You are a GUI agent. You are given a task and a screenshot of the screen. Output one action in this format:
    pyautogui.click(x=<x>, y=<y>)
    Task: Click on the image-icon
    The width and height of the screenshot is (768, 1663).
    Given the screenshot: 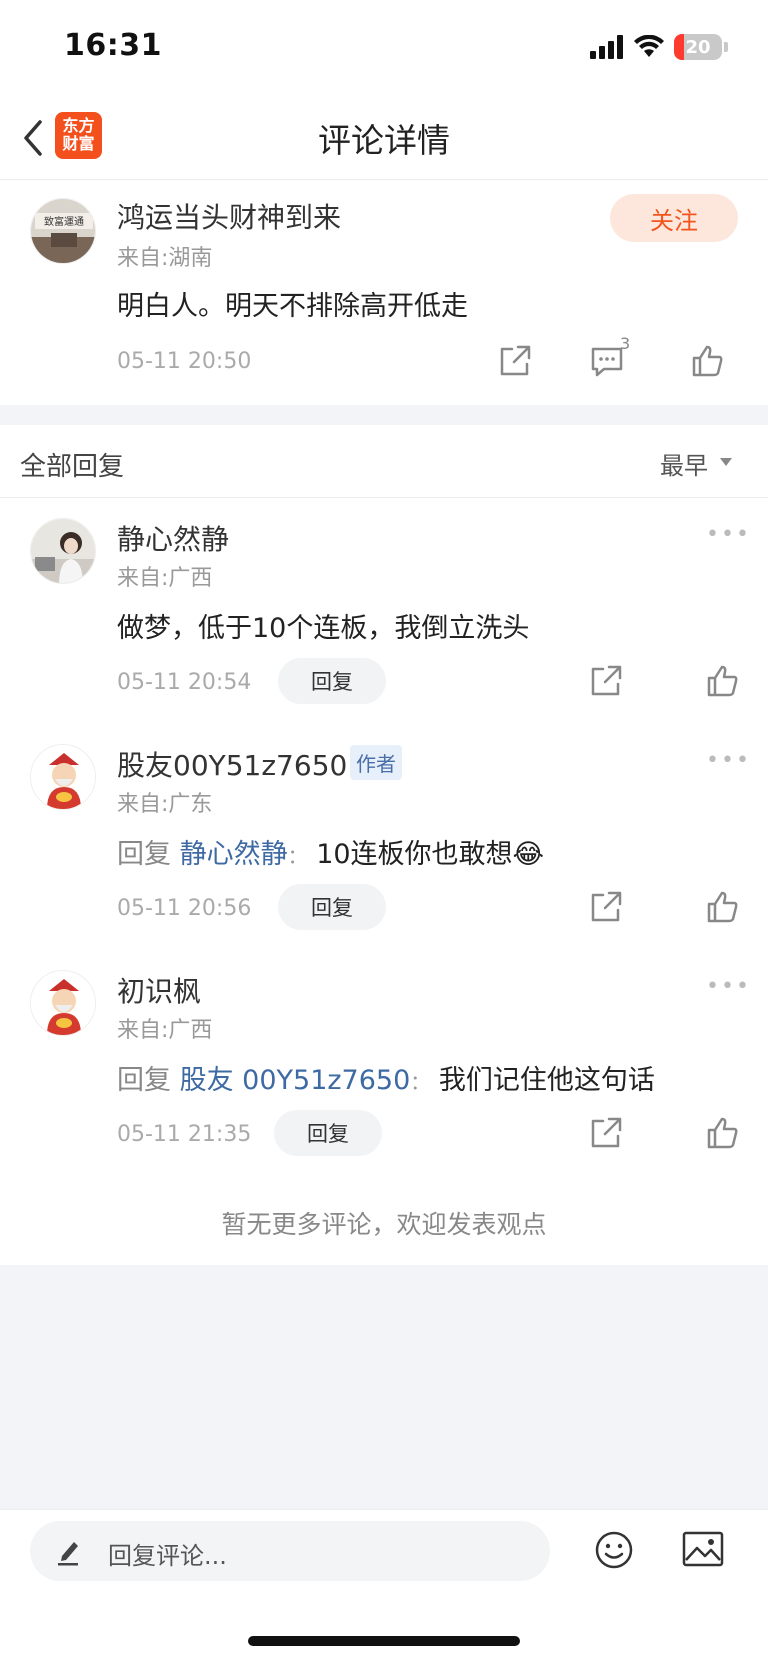 What is the action you would take?
    pyautogui.click(x=703, y=1549)
    